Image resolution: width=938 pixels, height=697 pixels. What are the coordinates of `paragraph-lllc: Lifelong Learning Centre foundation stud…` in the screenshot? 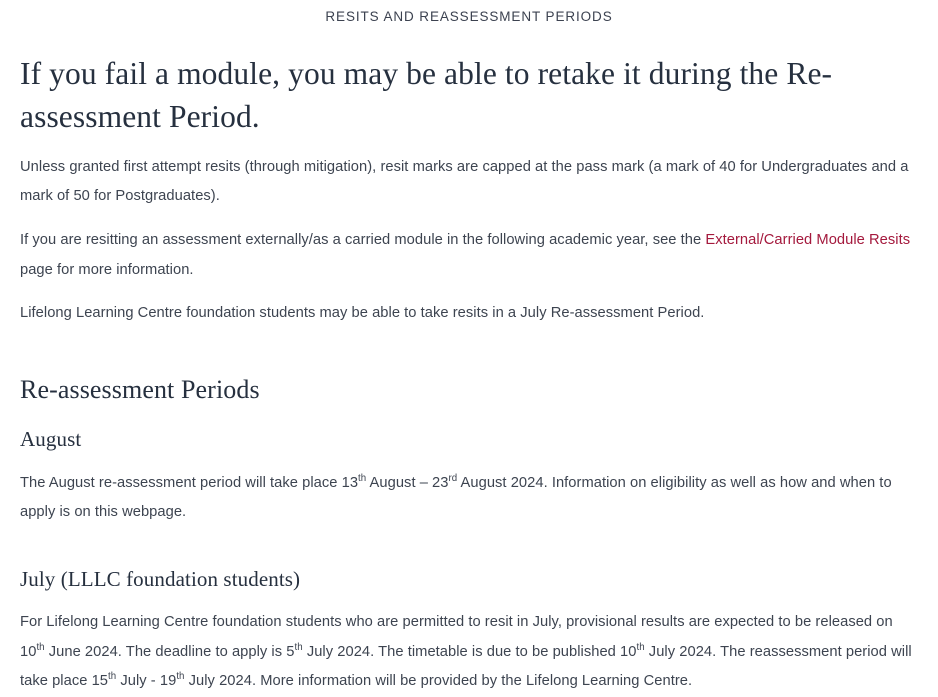 It's located at (362, 313).